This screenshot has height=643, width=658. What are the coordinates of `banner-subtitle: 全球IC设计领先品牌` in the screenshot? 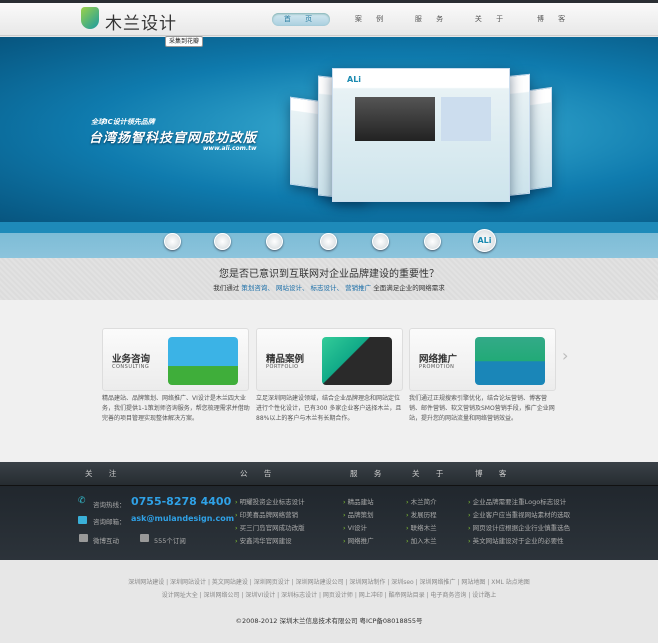 It's located at (123, 122).